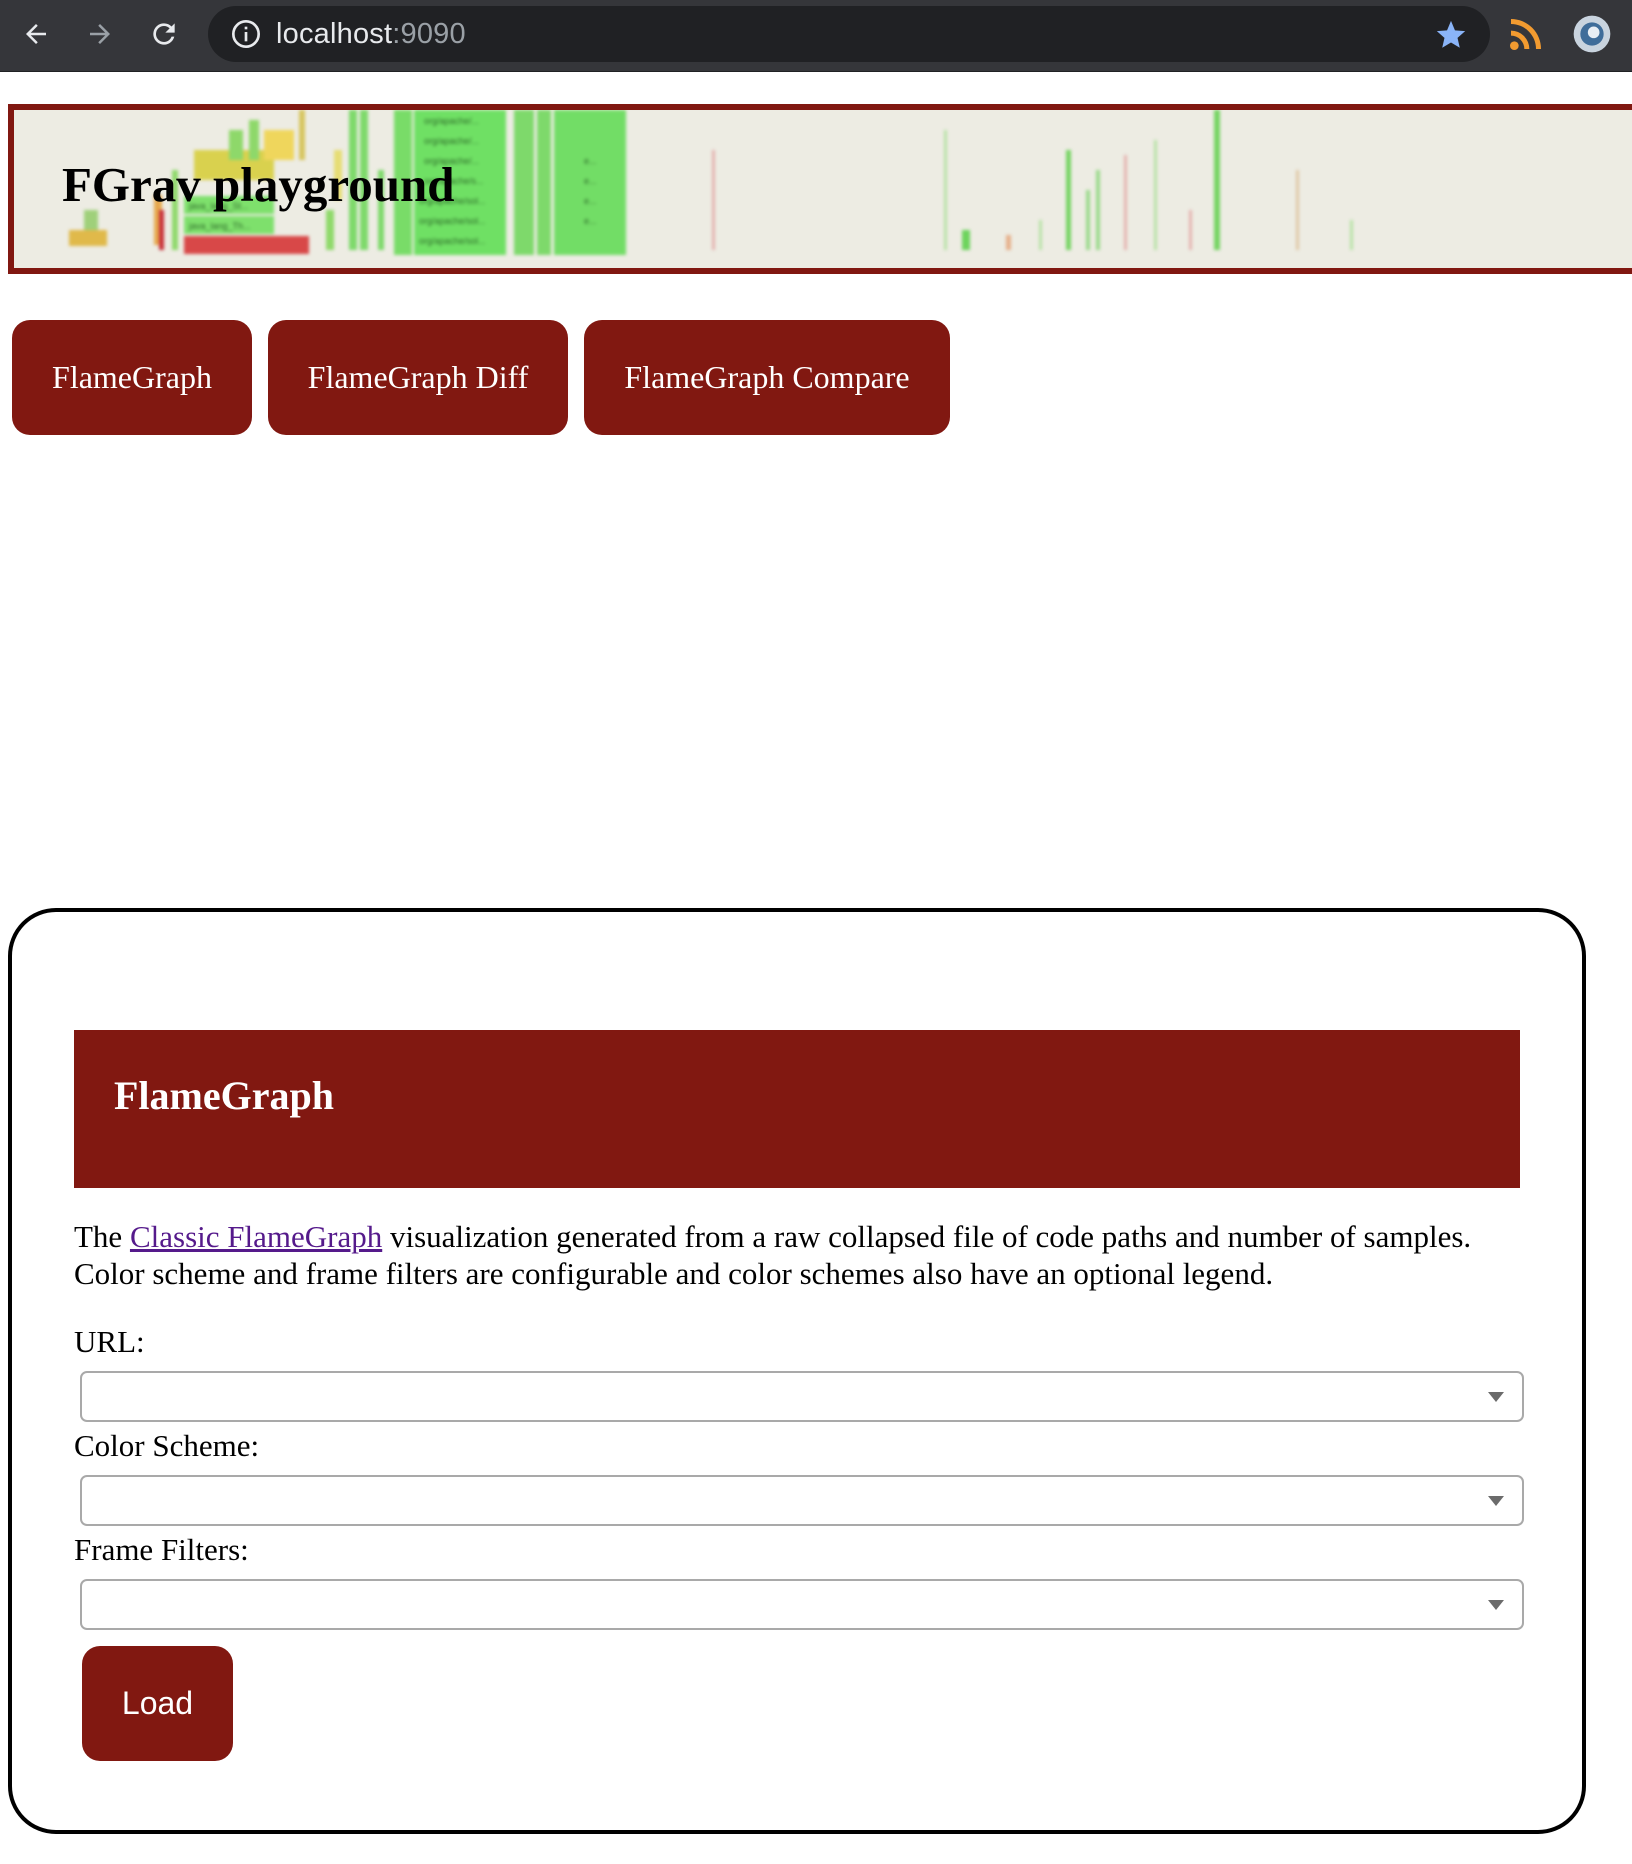 Image resolution: width=1632 pixels, height=1864 pixels. I want to click on bookmark-star-icon, so click(1451, 35).